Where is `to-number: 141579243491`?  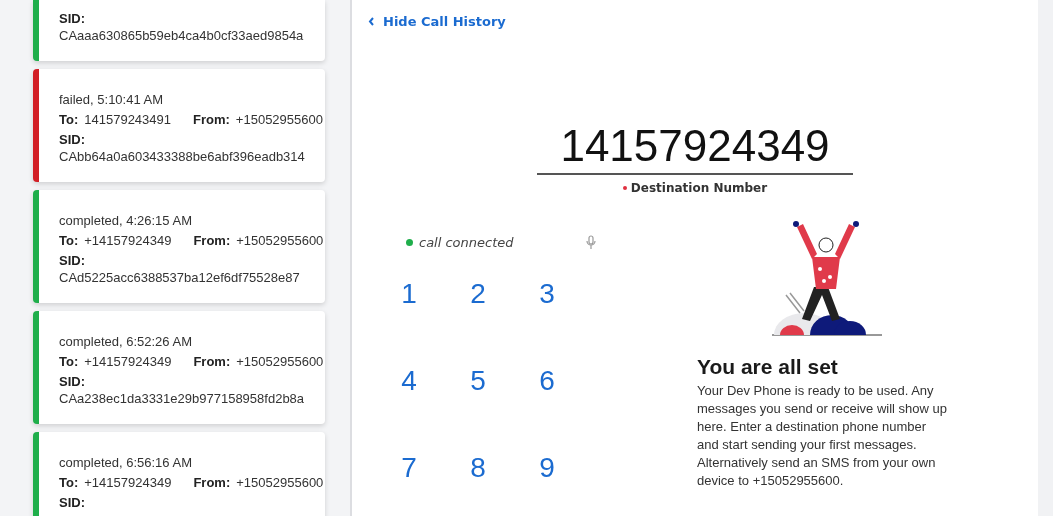
to-number: 141579243491 is located at coordinates (127, 119).